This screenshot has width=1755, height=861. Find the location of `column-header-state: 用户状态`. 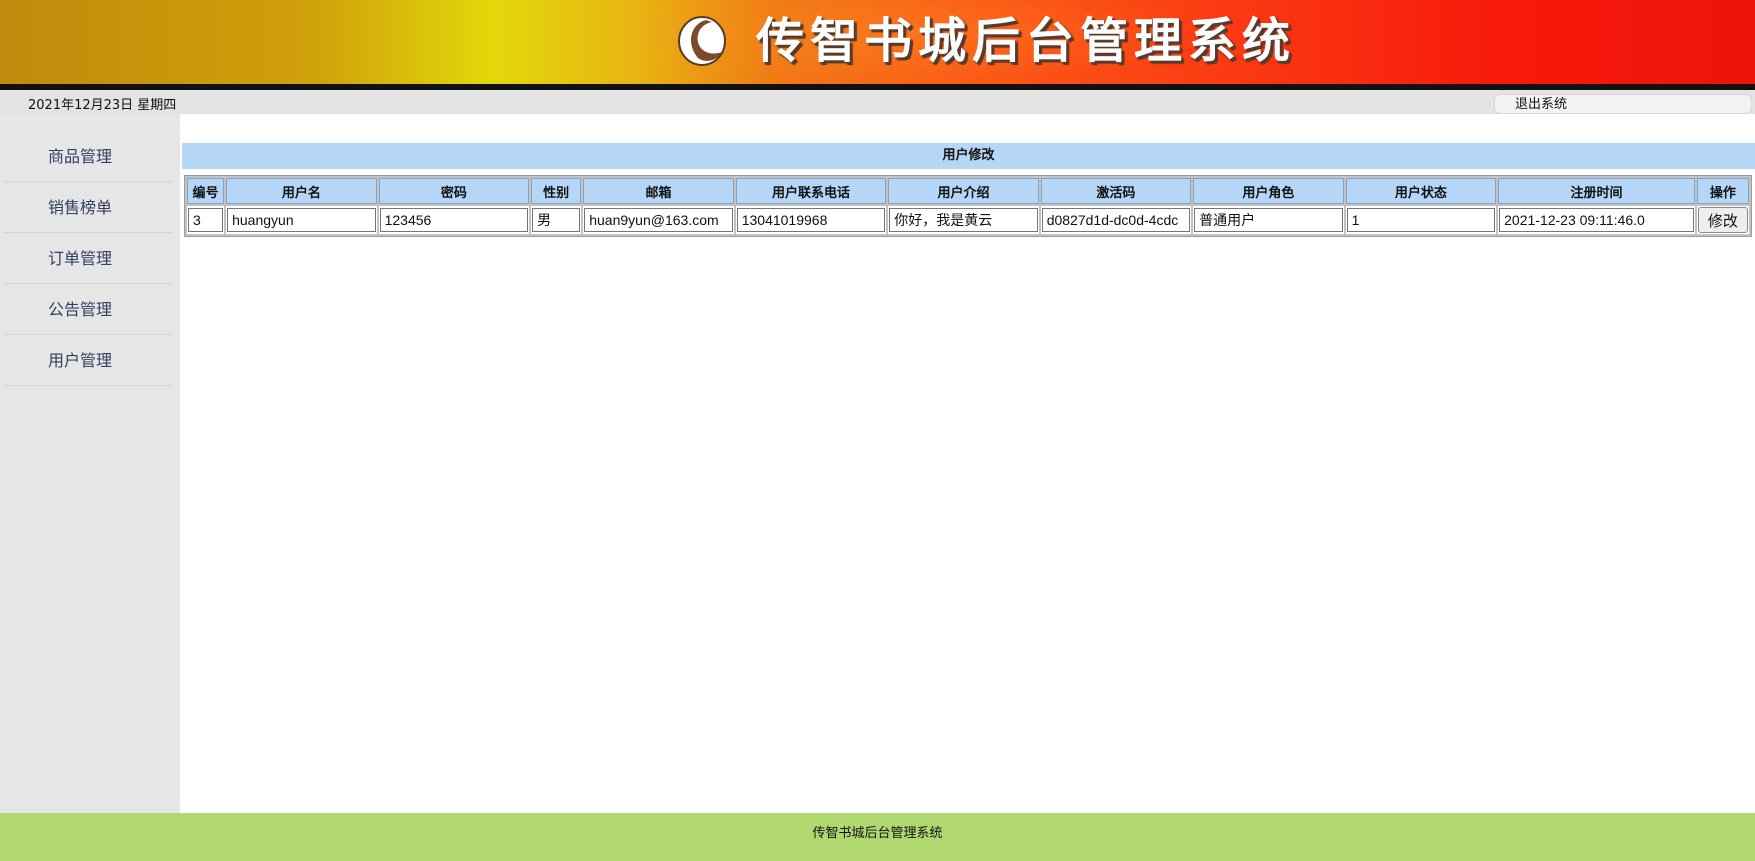

column-header-state: 用户状态 is located at coordinates (1421, 191).